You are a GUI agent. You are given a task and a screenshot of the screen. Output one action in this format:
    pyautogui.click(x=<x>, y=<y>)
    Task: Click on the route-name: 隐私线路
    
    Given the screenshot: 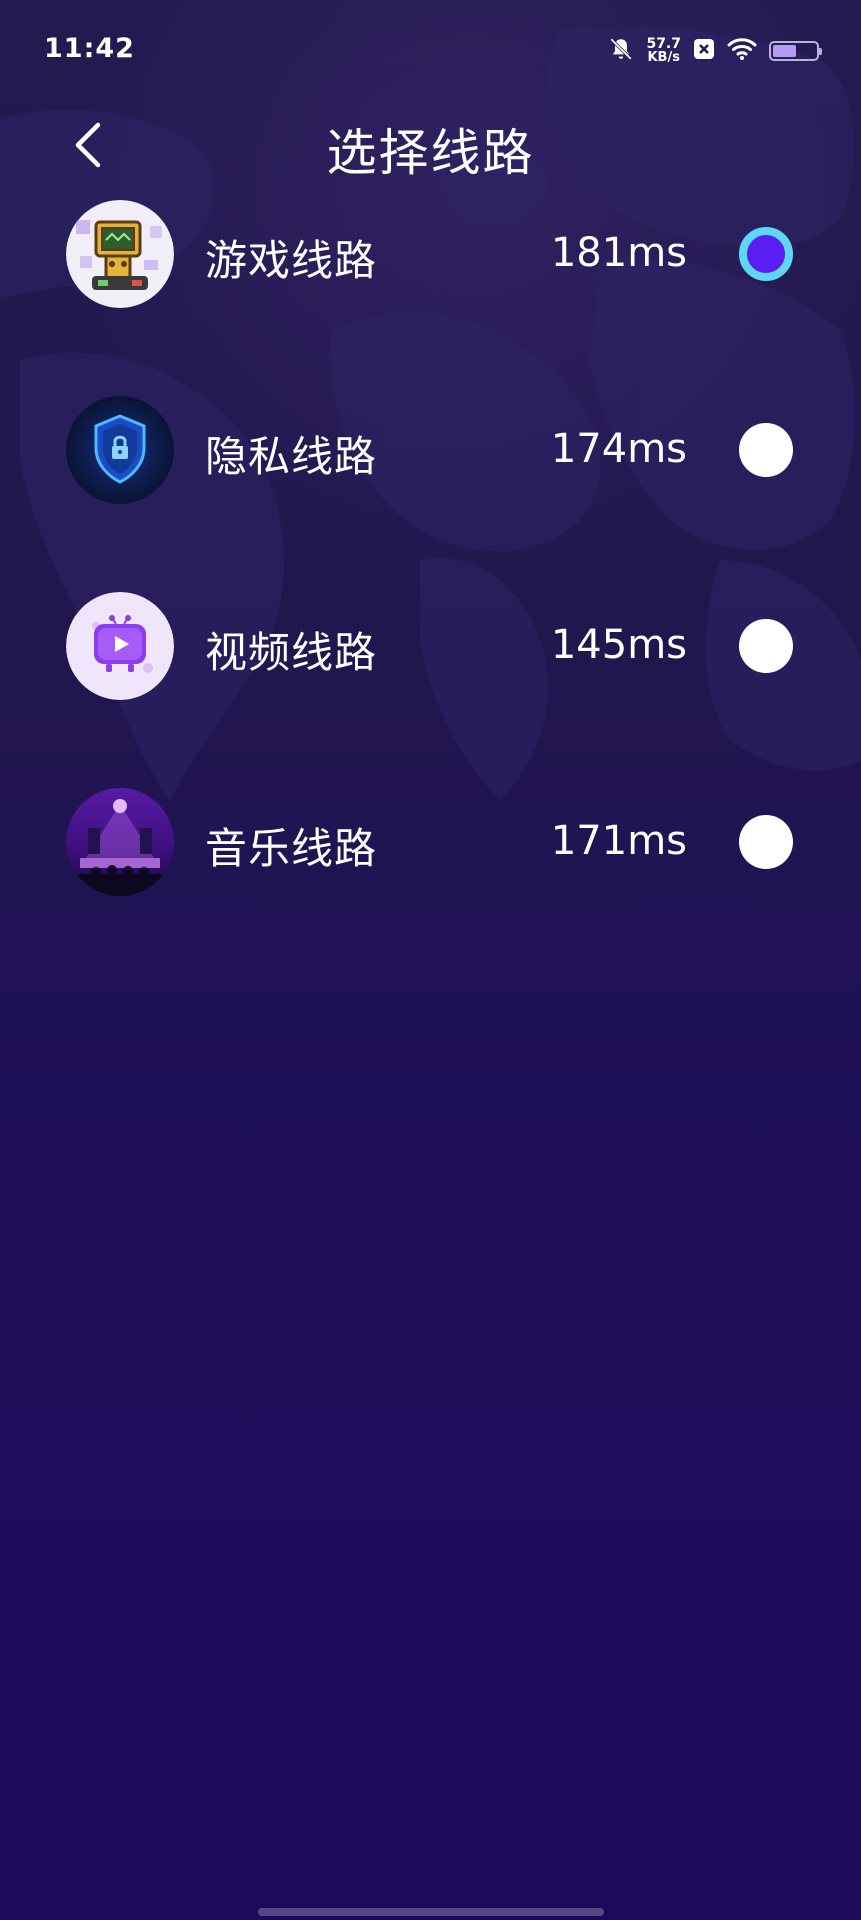 What is the action you would take?
    pyautogui.click(x=291, y=456)
    